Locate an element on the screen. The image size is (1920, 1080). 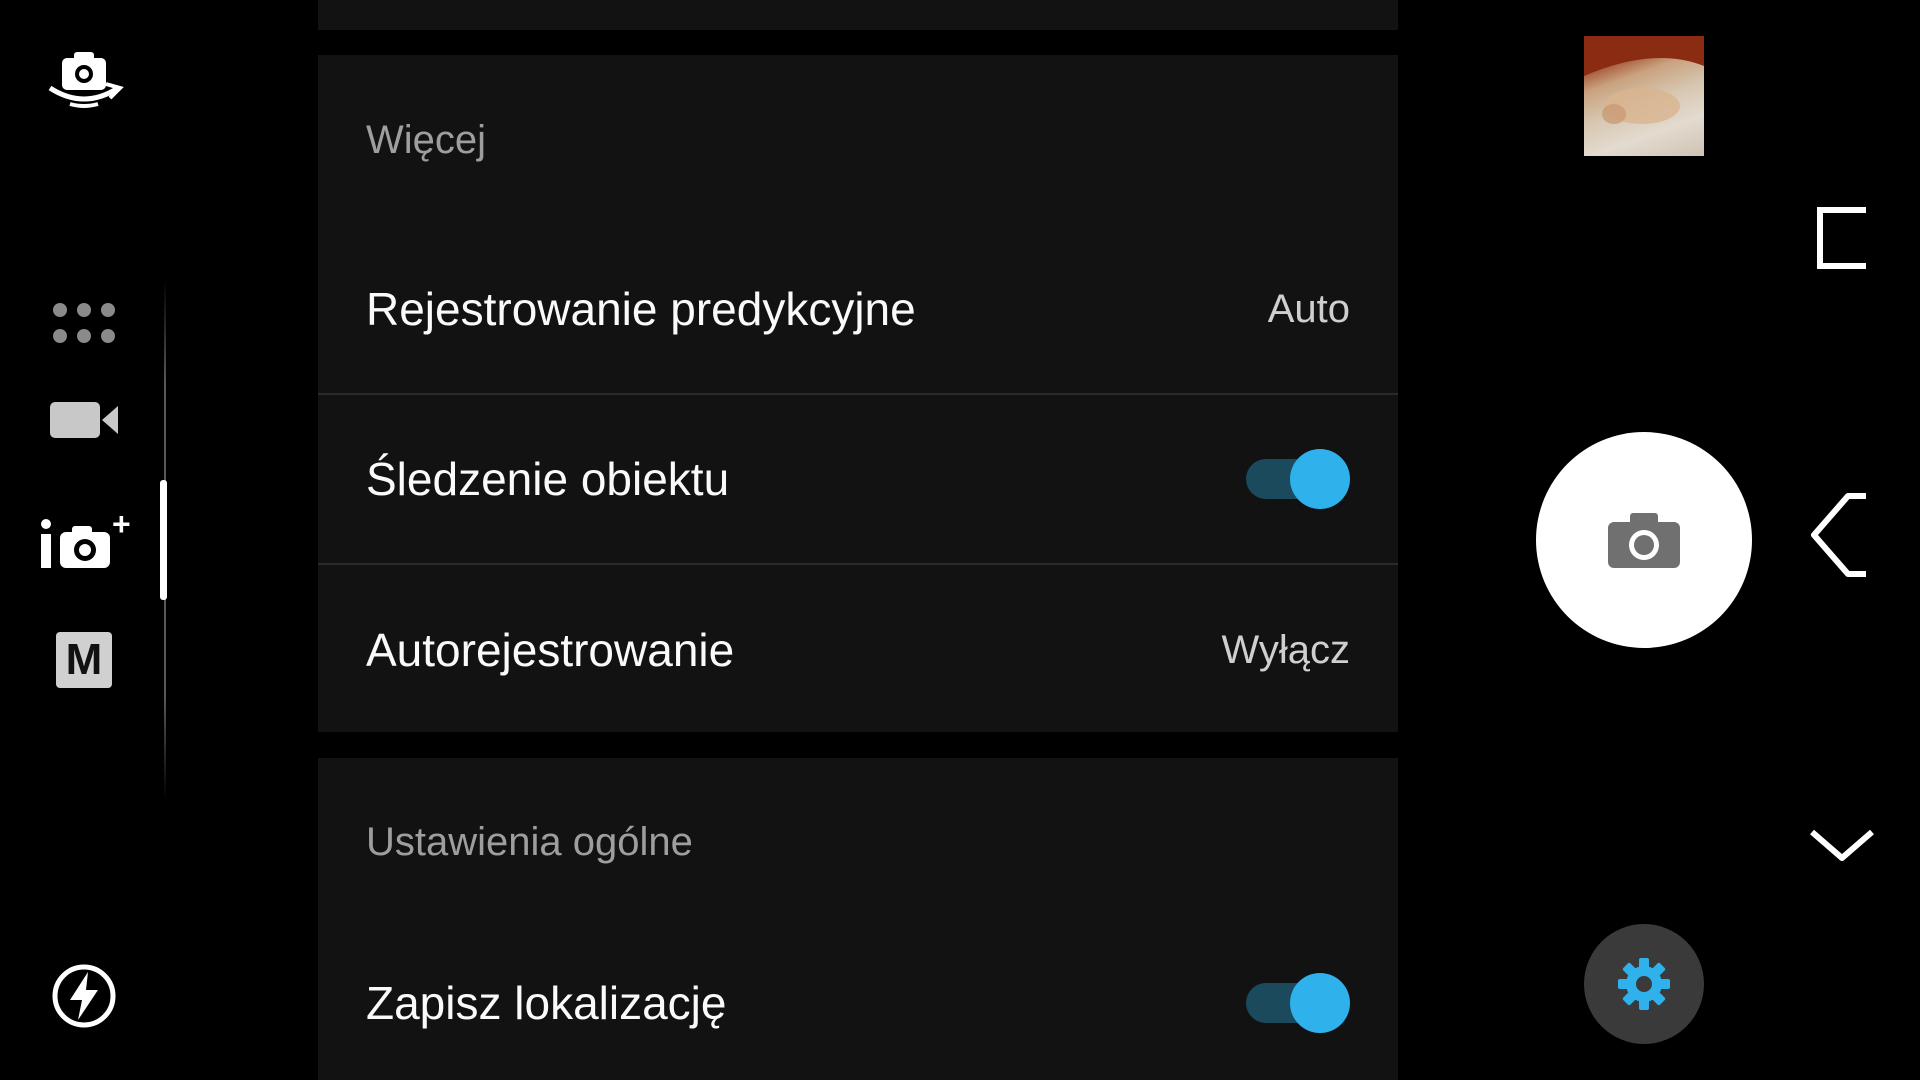
shutter-button is located at coordinates (1644, 540).